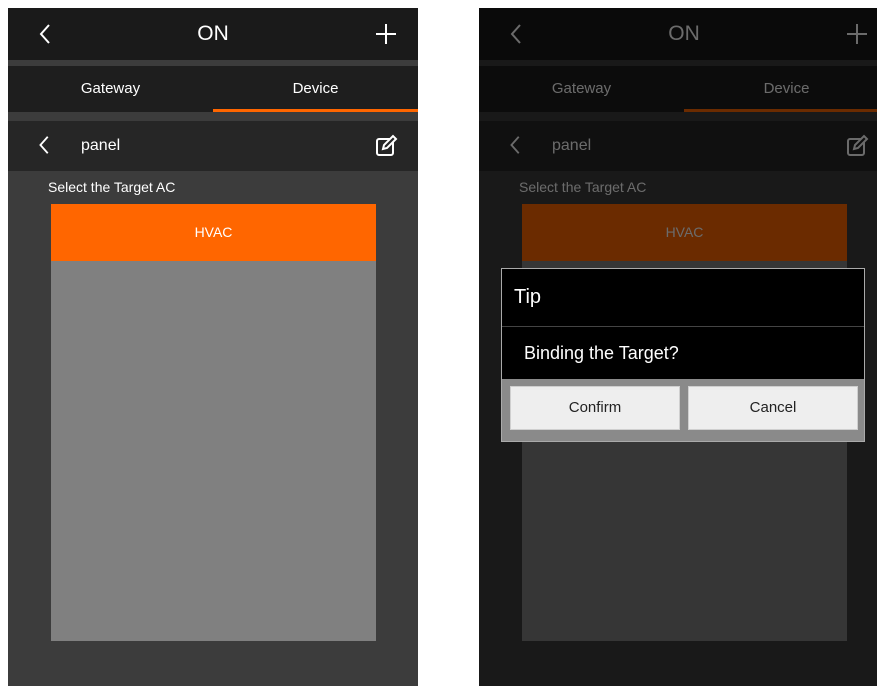  I want to click on dialog-header: Tip Binding the Target?, so click(683, 324).